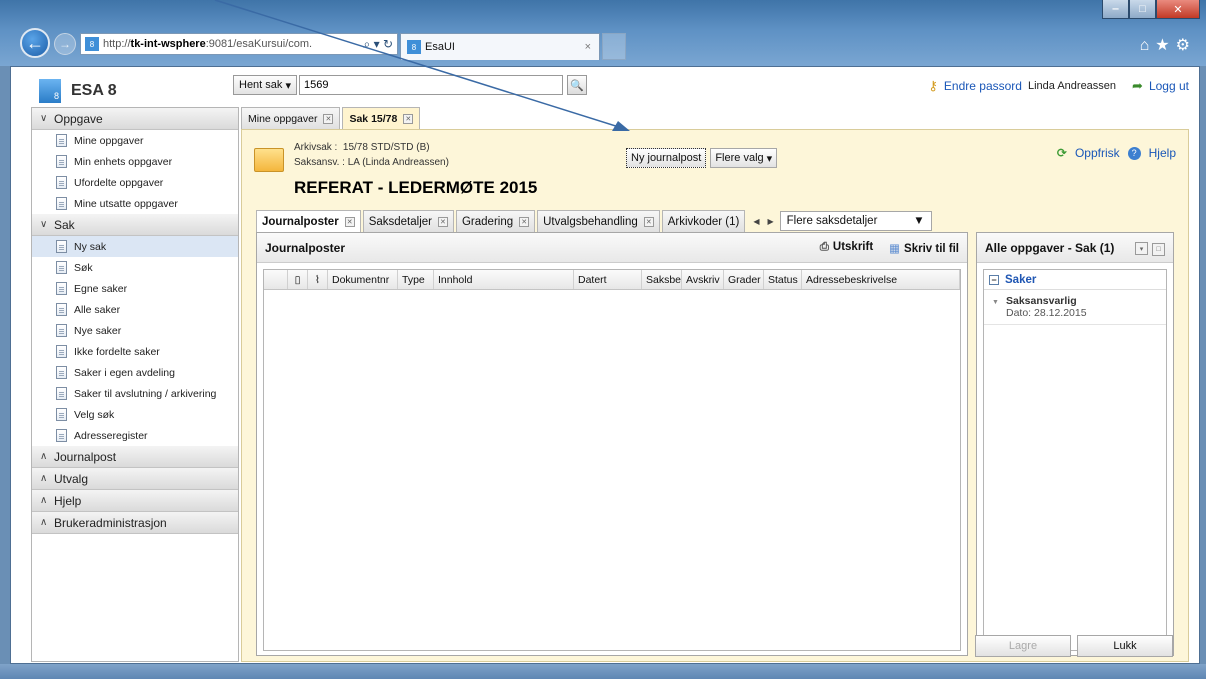  Describe the element at coordinates (995, 302) in the screenshot. I see `expand-triangle-icon: ▼` at that location.